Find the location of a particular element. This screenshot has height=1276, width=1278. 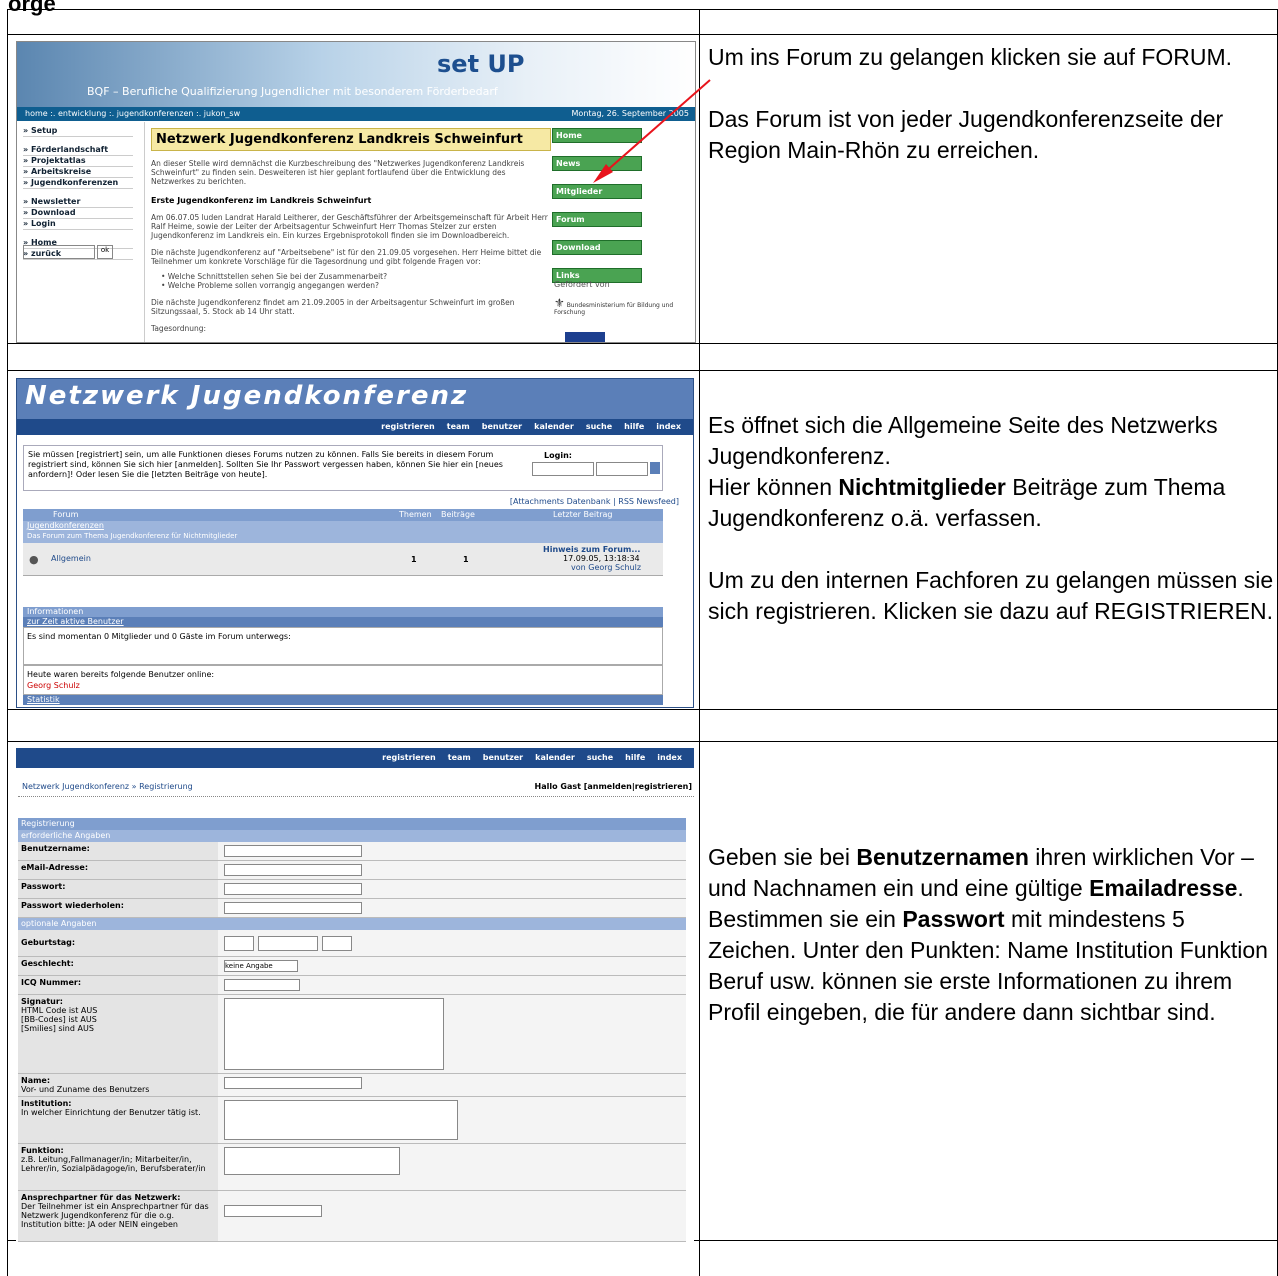

login-label: Login: is located at coordinates (558, 455).